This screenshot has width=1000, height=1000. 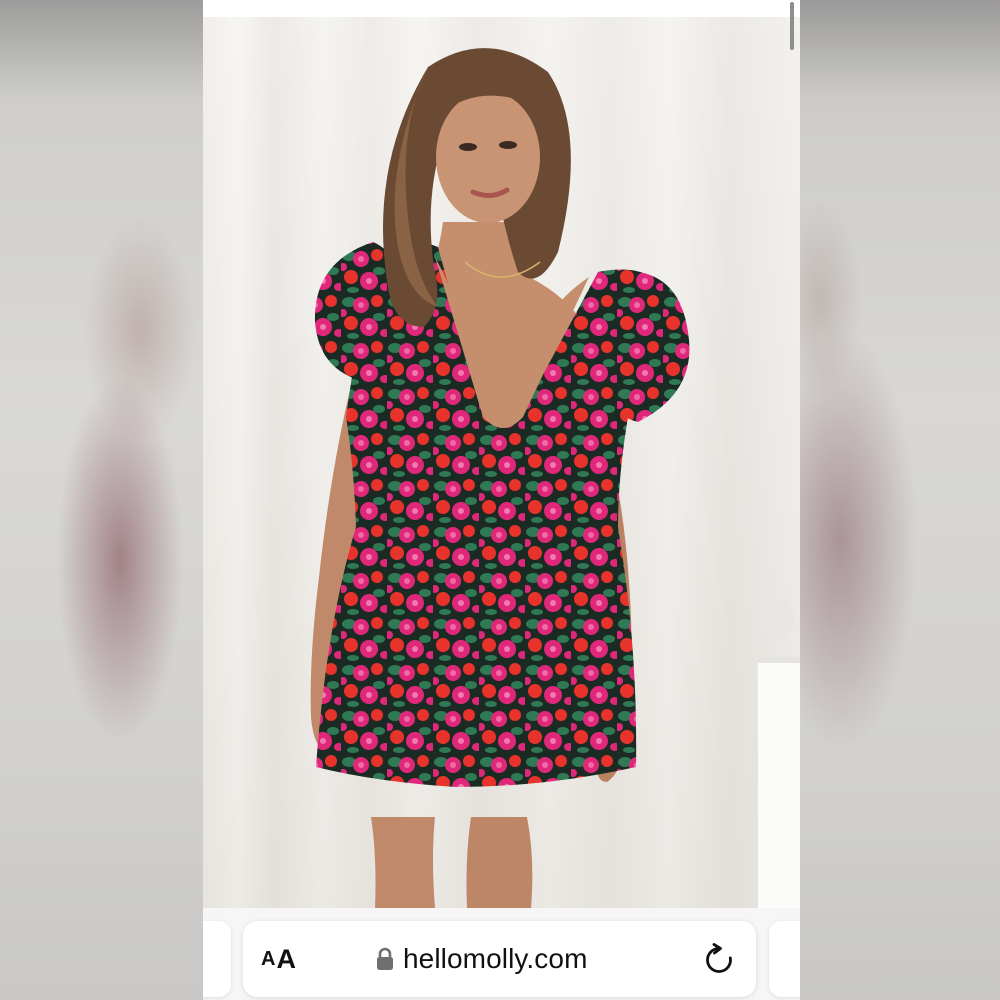 I want to click on text-size-button: A A, so click(x=278, y=959).